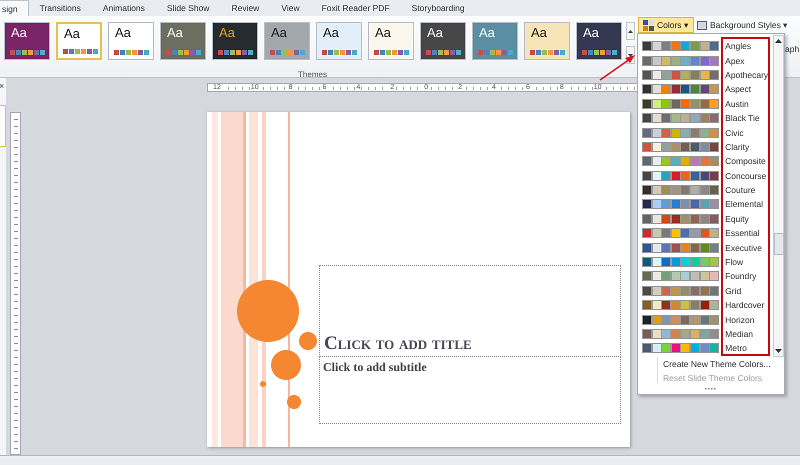 Image resolution: width=800 pixels, height=465 pixels. I want to click on resize-grip-icon, so click(711, 388).